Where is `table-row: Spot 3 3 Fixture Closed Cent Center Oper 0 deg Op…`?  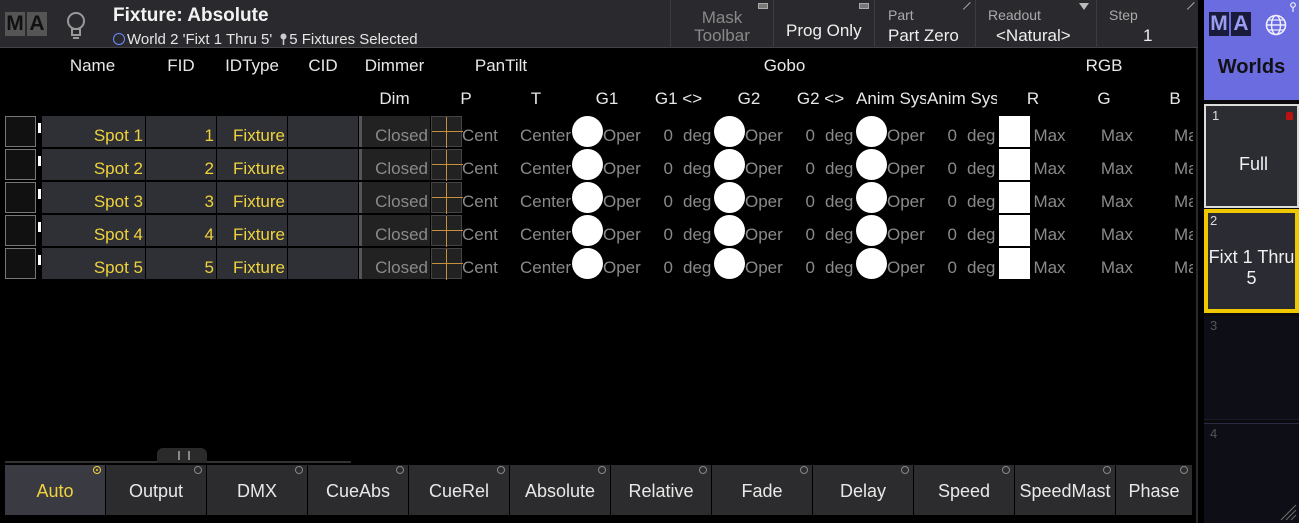 table-row: Spot 3 3 Fixture Closed Cent Center Oper 0 deg Op… is located at coordinates (596, 198).